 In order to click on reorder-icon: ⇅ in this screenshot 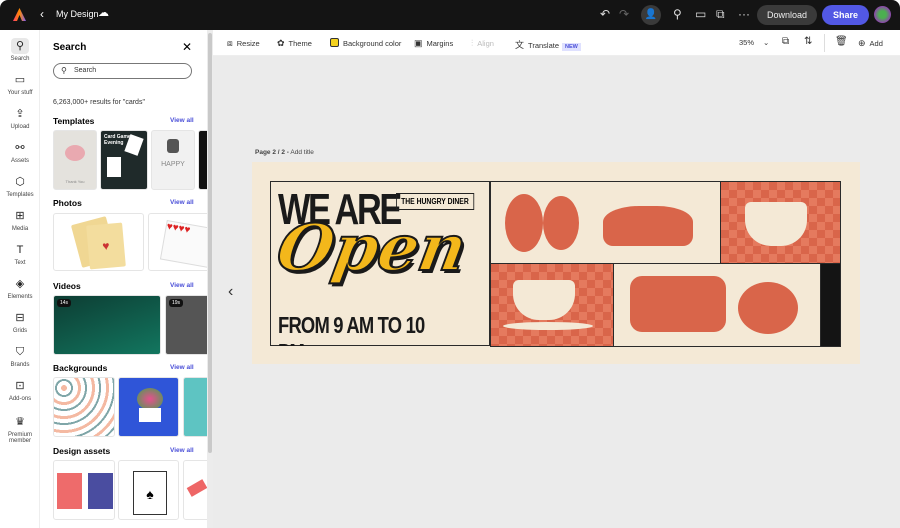, I will do `click(808, 41)`.